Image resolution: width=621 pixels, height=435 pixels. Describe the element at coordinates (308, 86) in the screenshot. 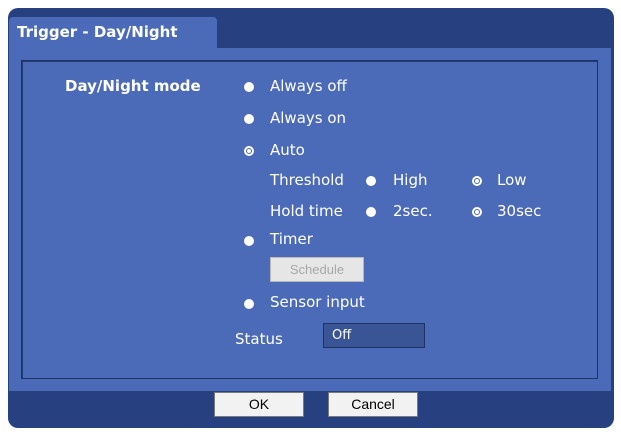

I see `always-off-label: Always off` at that location.